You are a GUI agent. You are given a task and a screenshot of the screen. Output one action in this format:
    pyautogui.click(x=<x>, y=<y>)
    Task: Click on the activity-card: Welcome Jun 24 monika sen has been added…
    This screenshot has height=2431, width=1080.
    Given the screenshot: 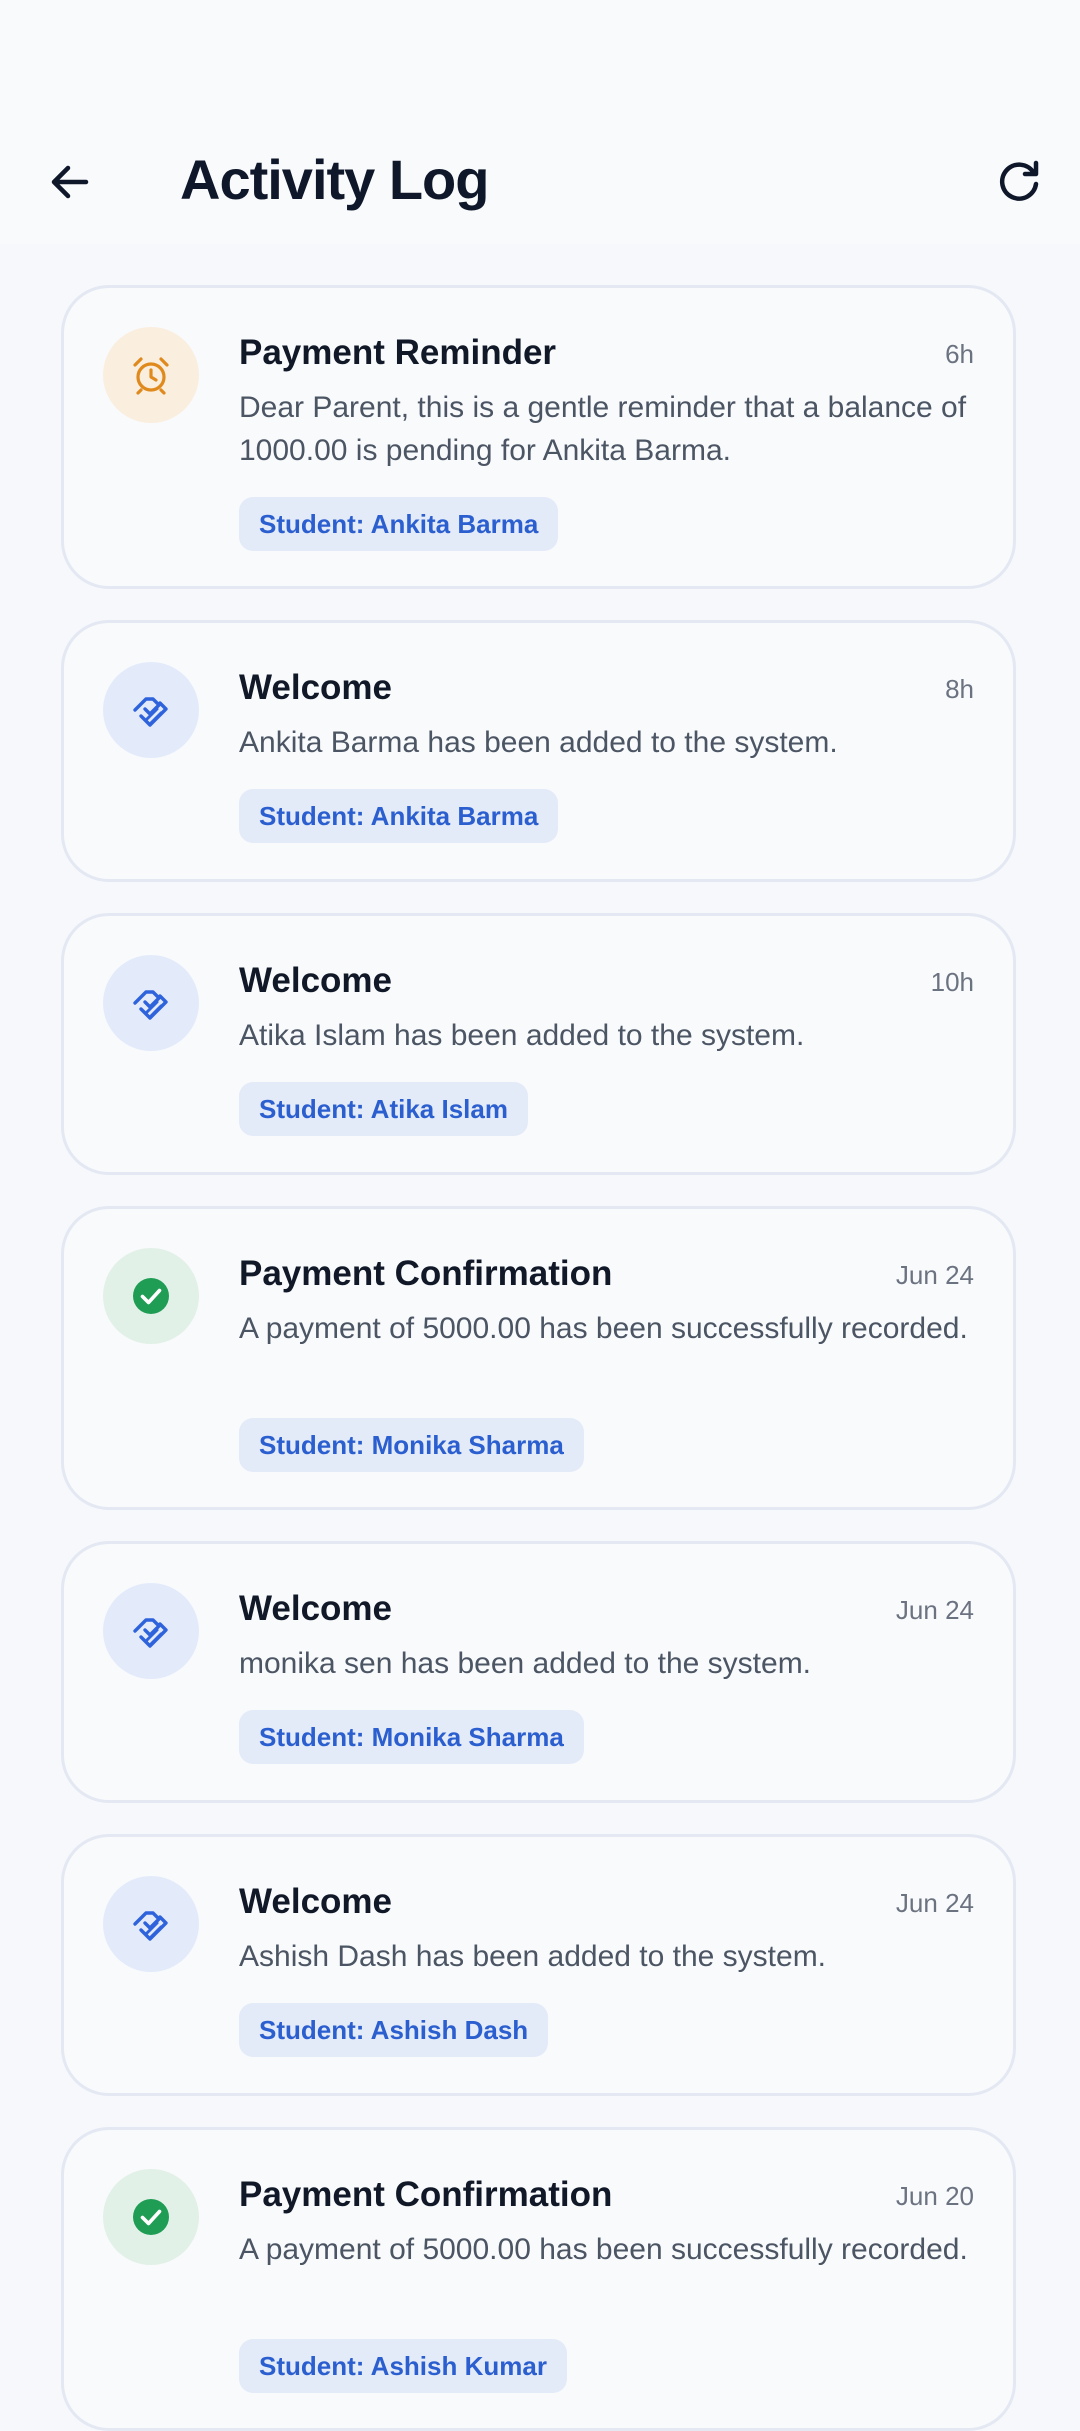 What is the action you would take?
    pyautogui.click(x=538, y=1672)
    